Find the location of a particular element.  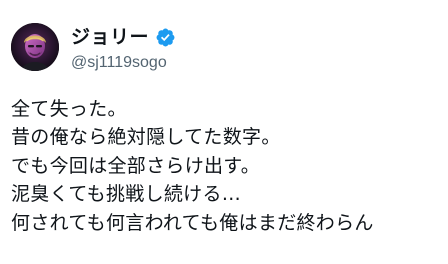

author-name-row: ジョリー is located at coordinates (123, 37).